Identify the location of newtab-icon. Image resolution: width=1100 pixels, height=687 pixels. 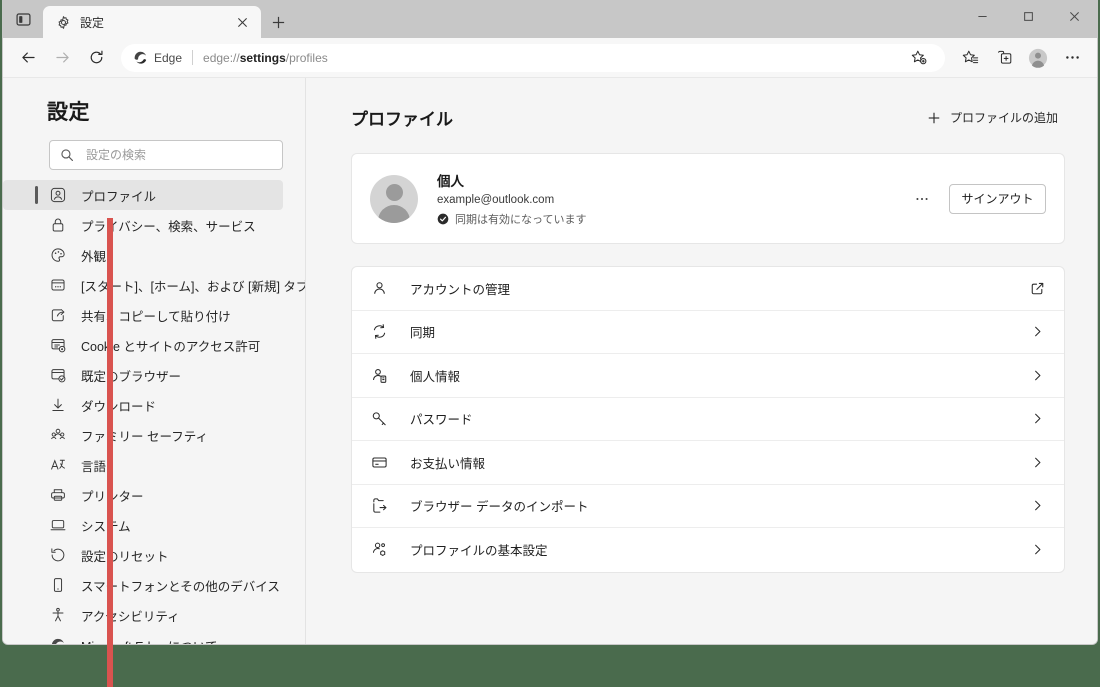
(58, 285).